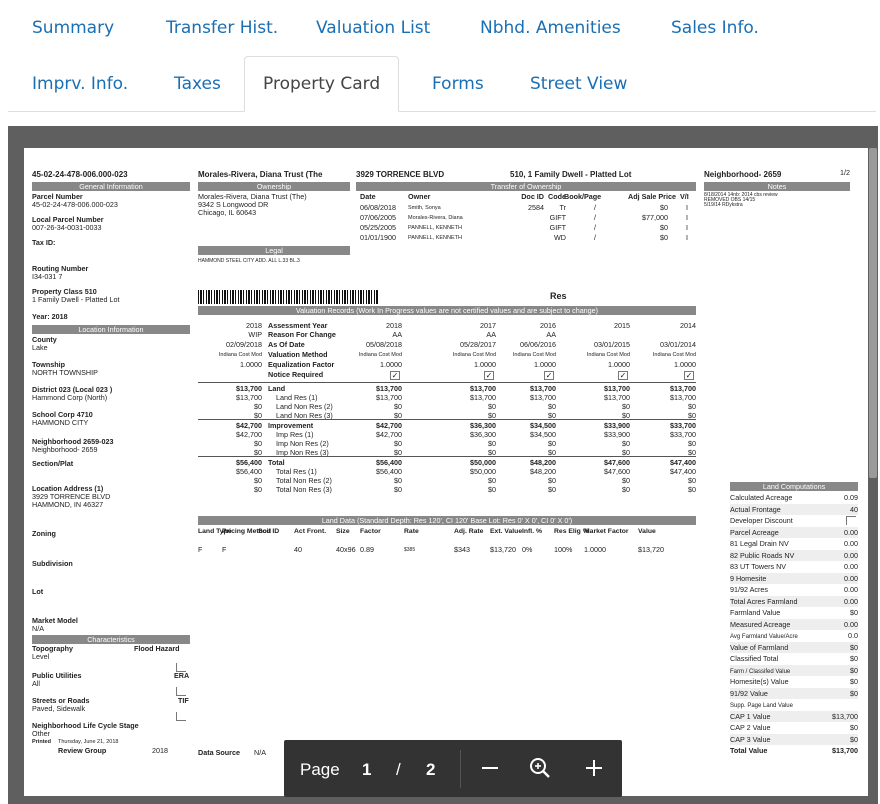  Describe the element at coordinates (410, 550) in the screenshot. I see `land-cell: $385` at that location.